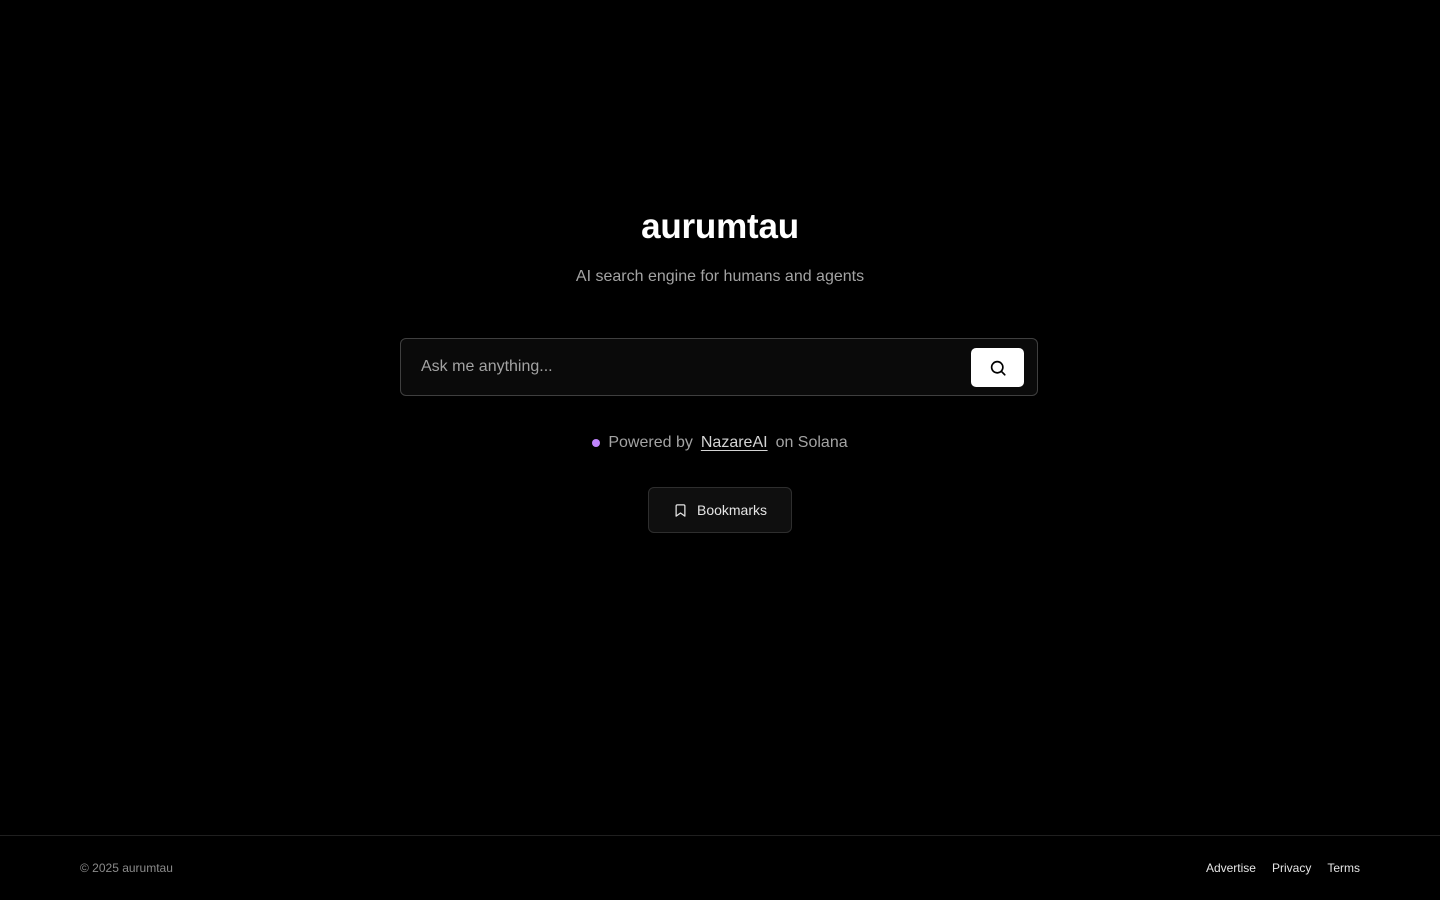 Image resolution: width=1440 pixels, height=900 pixels. Describe the element at coordinates (650, 442) in the screenshot. I see `powered-by-prefix: Powered by` at that location.